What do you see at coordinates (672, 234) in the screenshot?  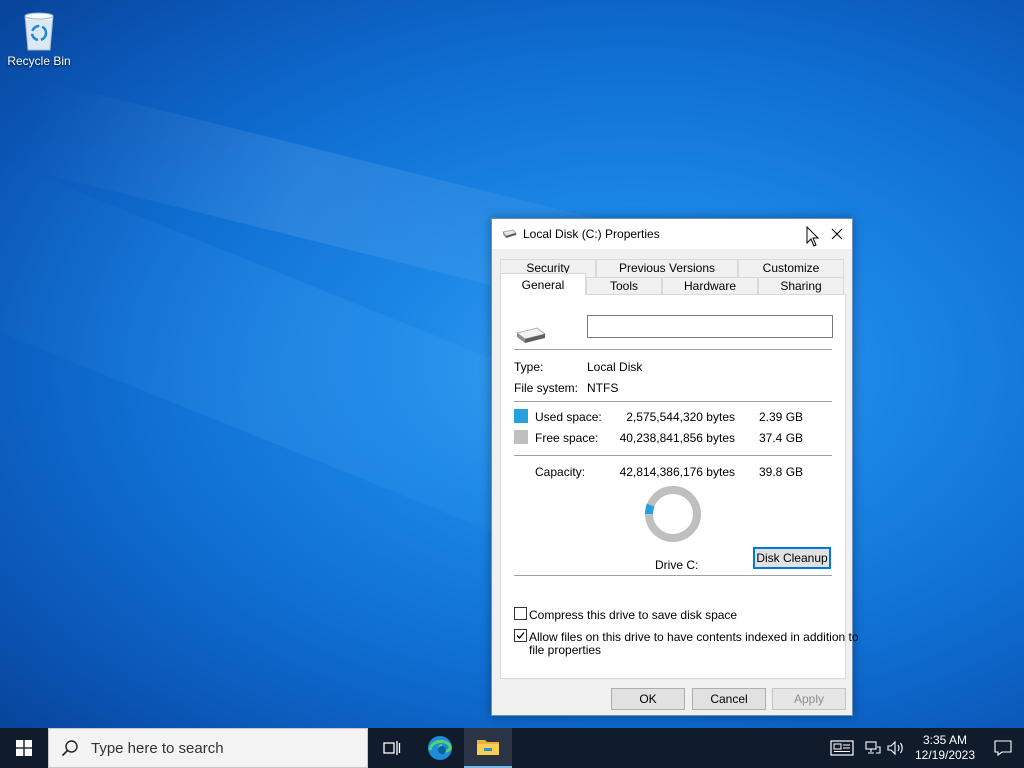 I see `dialog-titlebar: Local Disk (C:) Properties` at bounding box center [672, 234].